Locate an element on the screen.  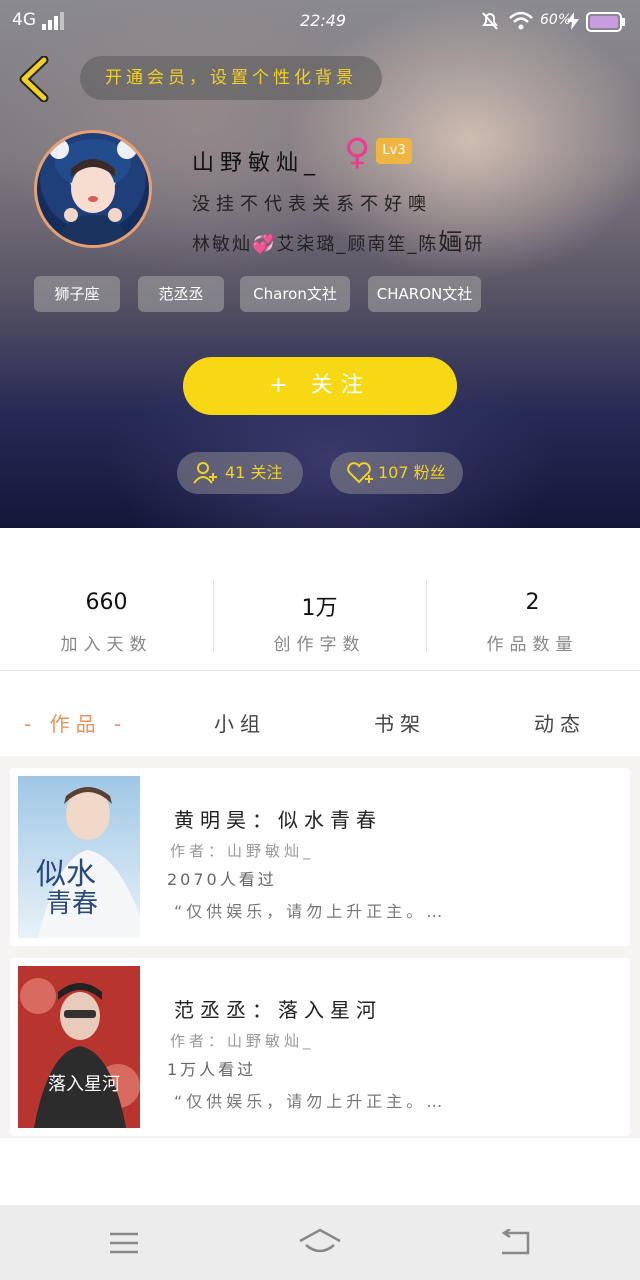
stat-value: 660 is located at coordinates (106, 602).